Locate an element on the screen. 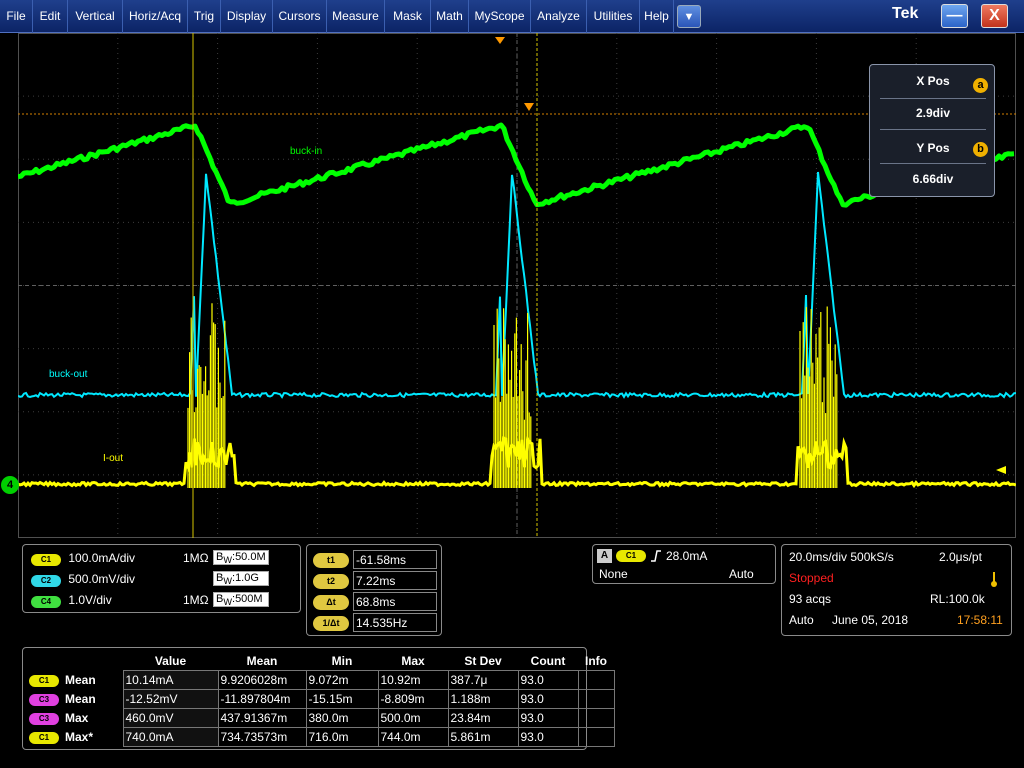  menu-mask: Mask is located at coordinates (408, 16).